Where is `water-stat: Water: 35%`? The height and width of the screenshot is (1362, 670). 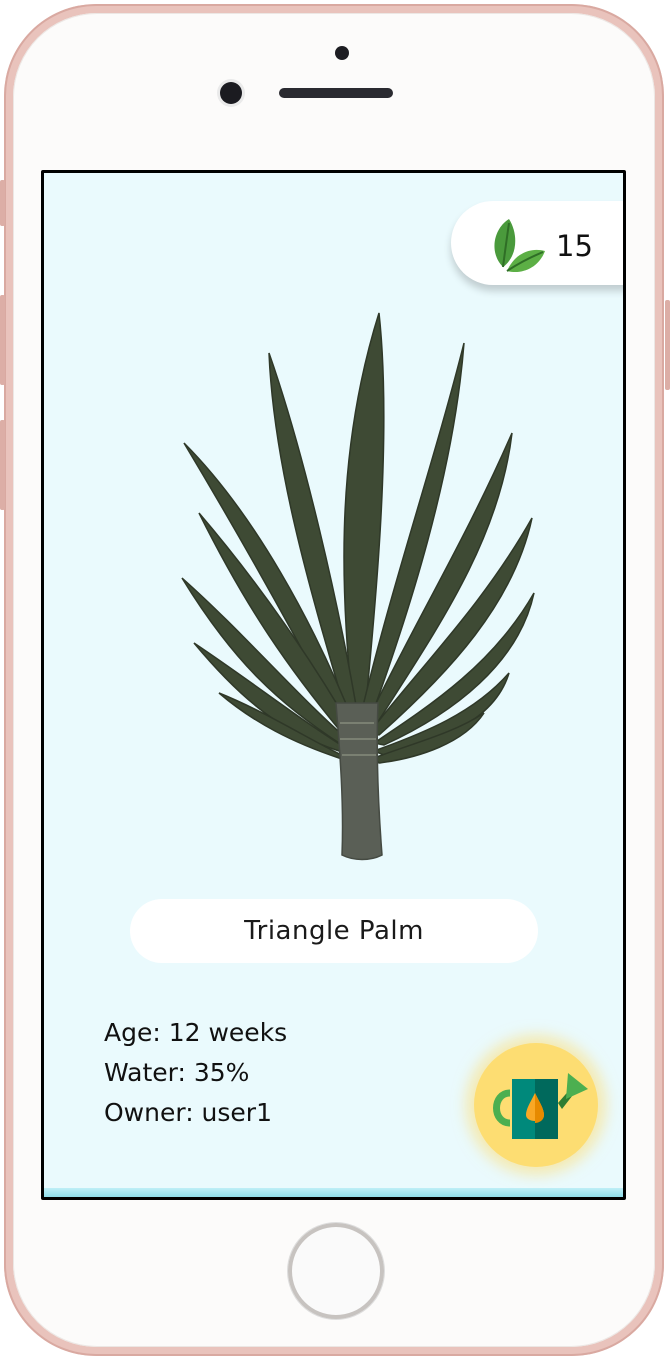 water-stat: Water: 35% is located at coordinates (177, 1072).